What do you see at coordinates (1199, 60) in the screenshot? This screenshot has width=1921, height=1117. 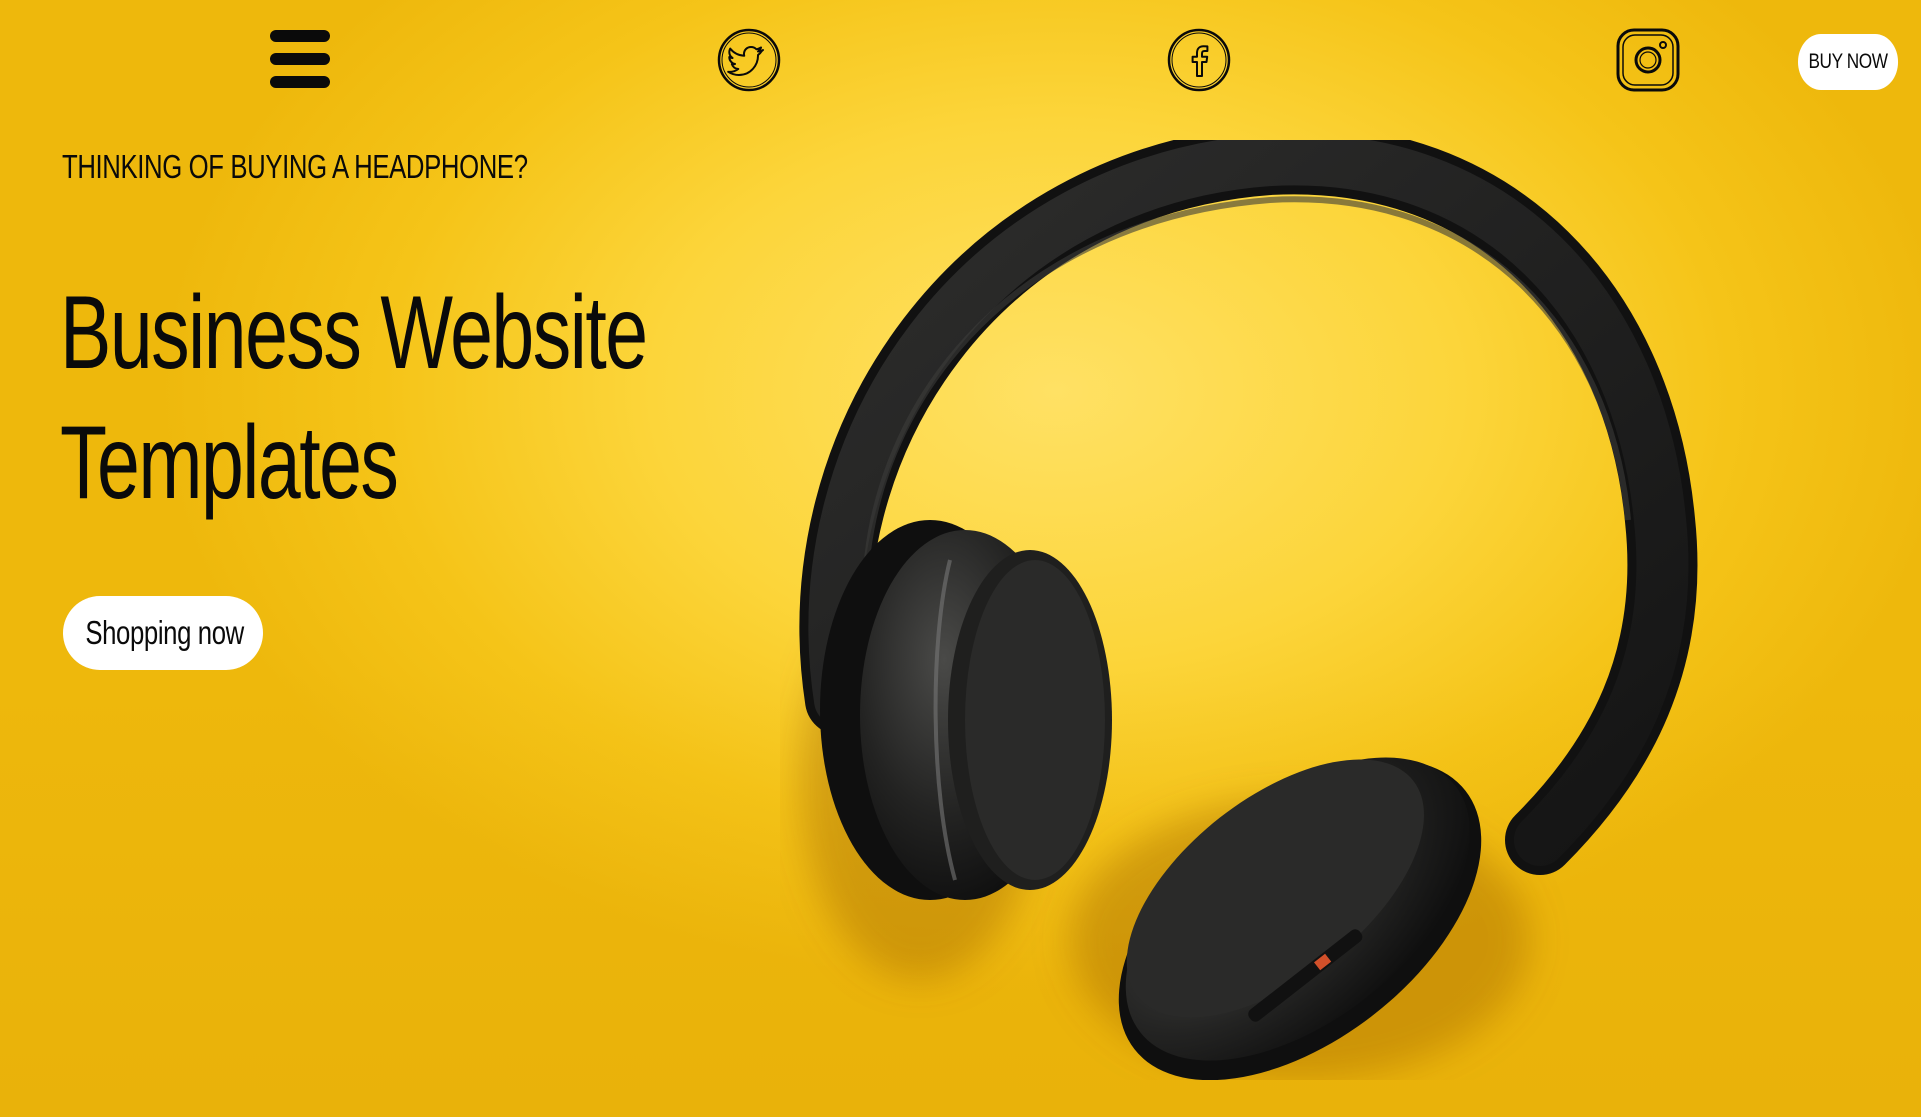 I see `facebook-icon` at bounding box center [1199, 60].